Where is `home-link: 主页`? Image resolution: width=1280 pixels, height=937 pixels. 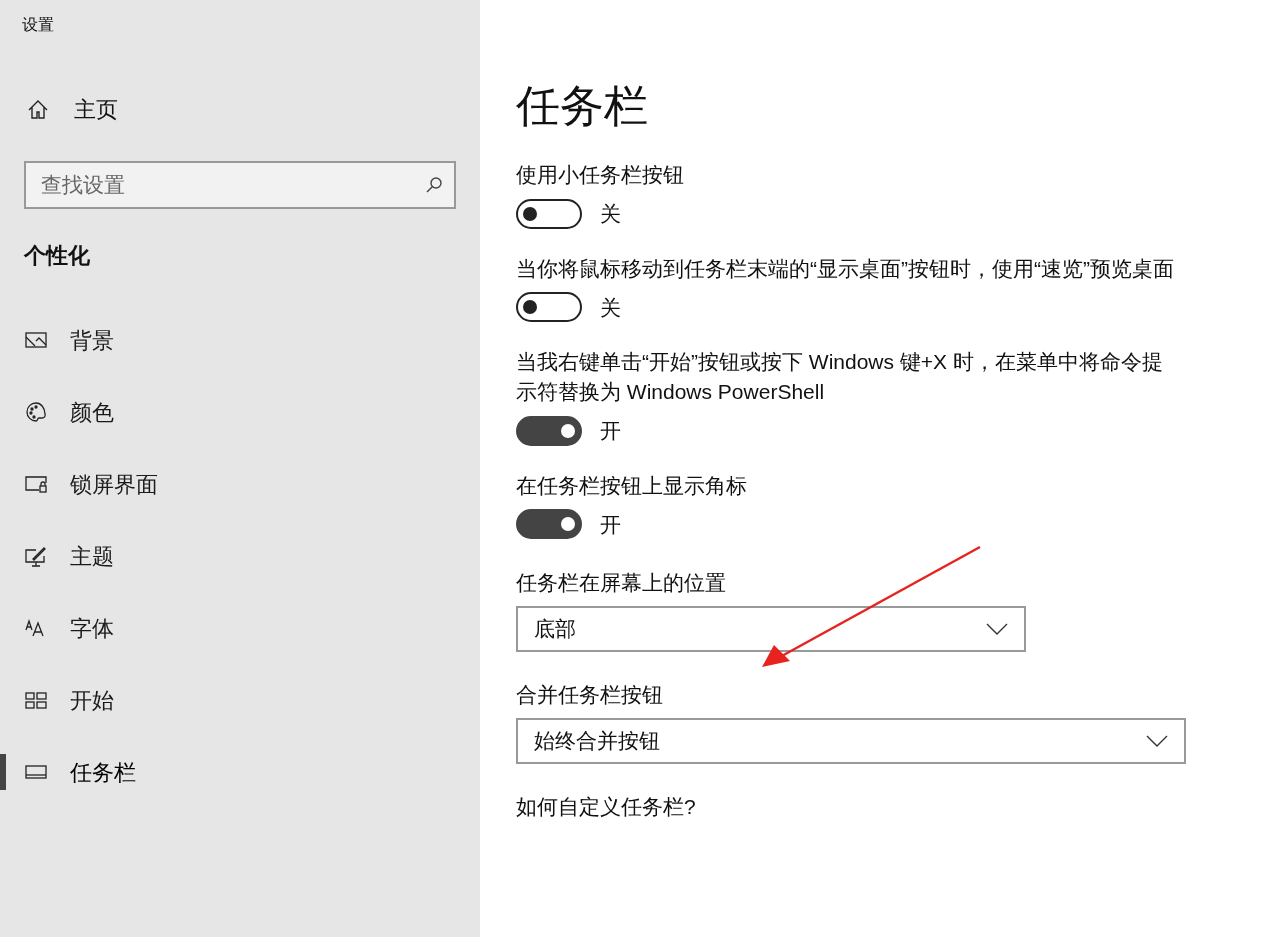 home-link: 主页 is located at coordinates (72, 109).